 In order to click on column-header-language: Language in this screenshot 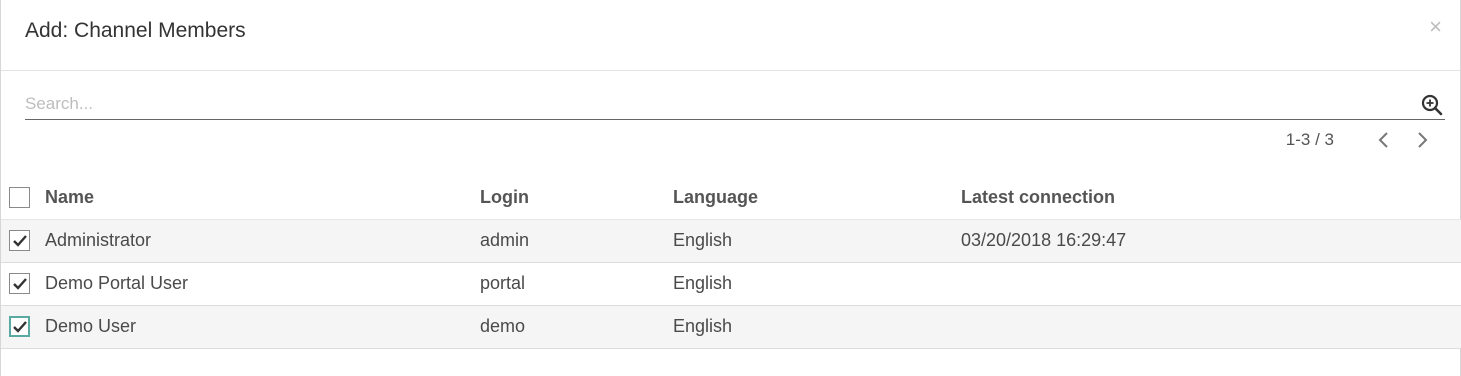, I will do `click(817, 198)`.